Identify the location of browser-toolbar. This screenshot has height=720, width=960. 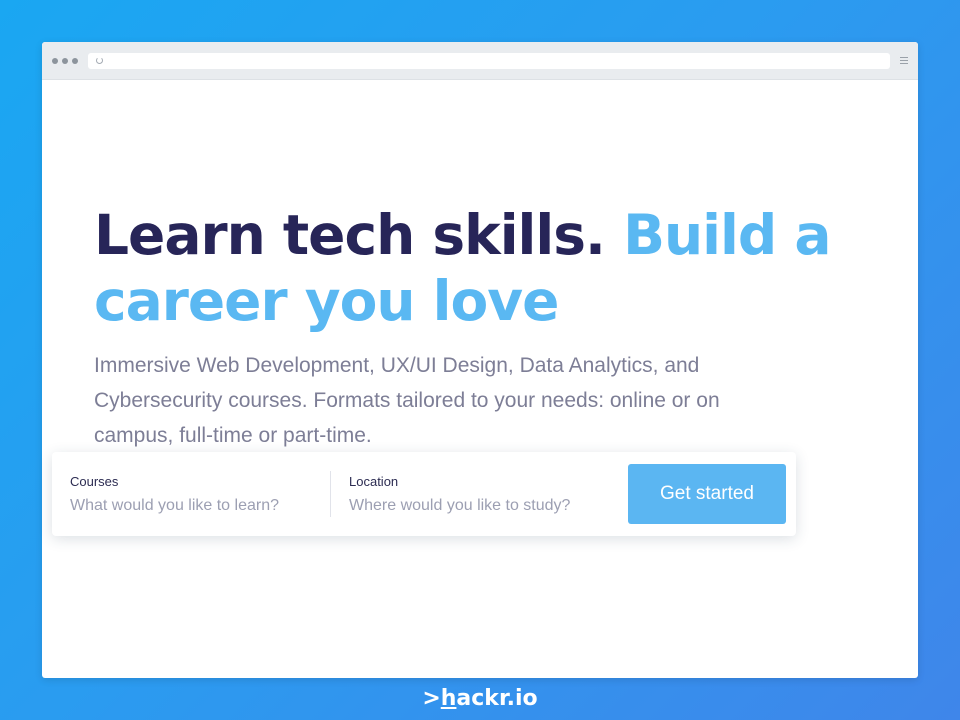
(480, 61).